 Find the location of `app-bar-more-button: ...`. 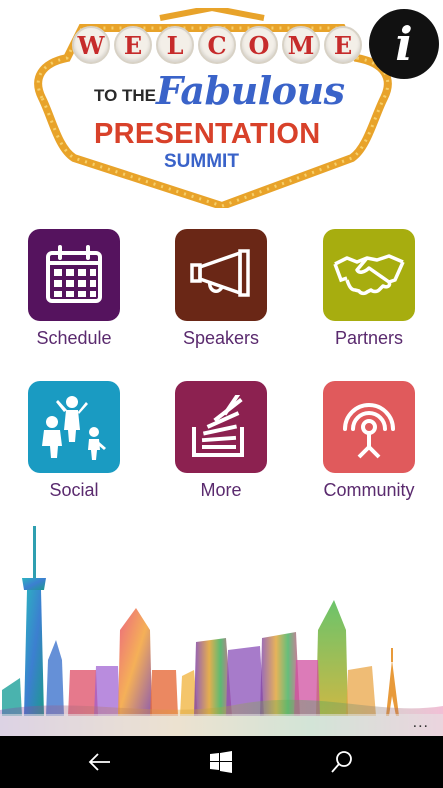

app-bar-more-button: ... is located at coordinates (421, 723).